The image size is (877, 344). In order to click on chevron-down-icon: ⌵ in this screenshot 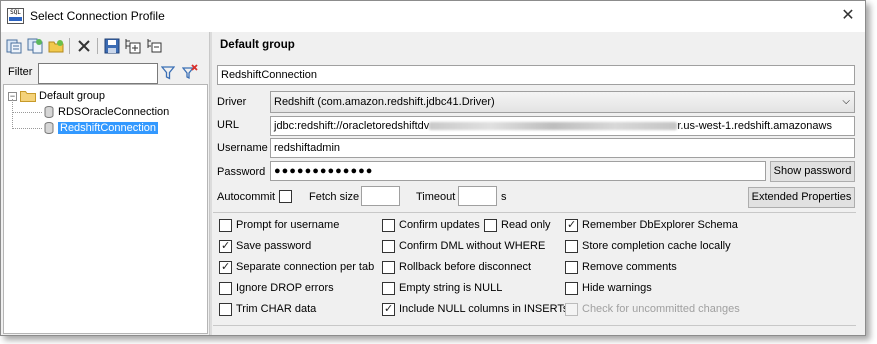, I will do `click(846, 101)`.